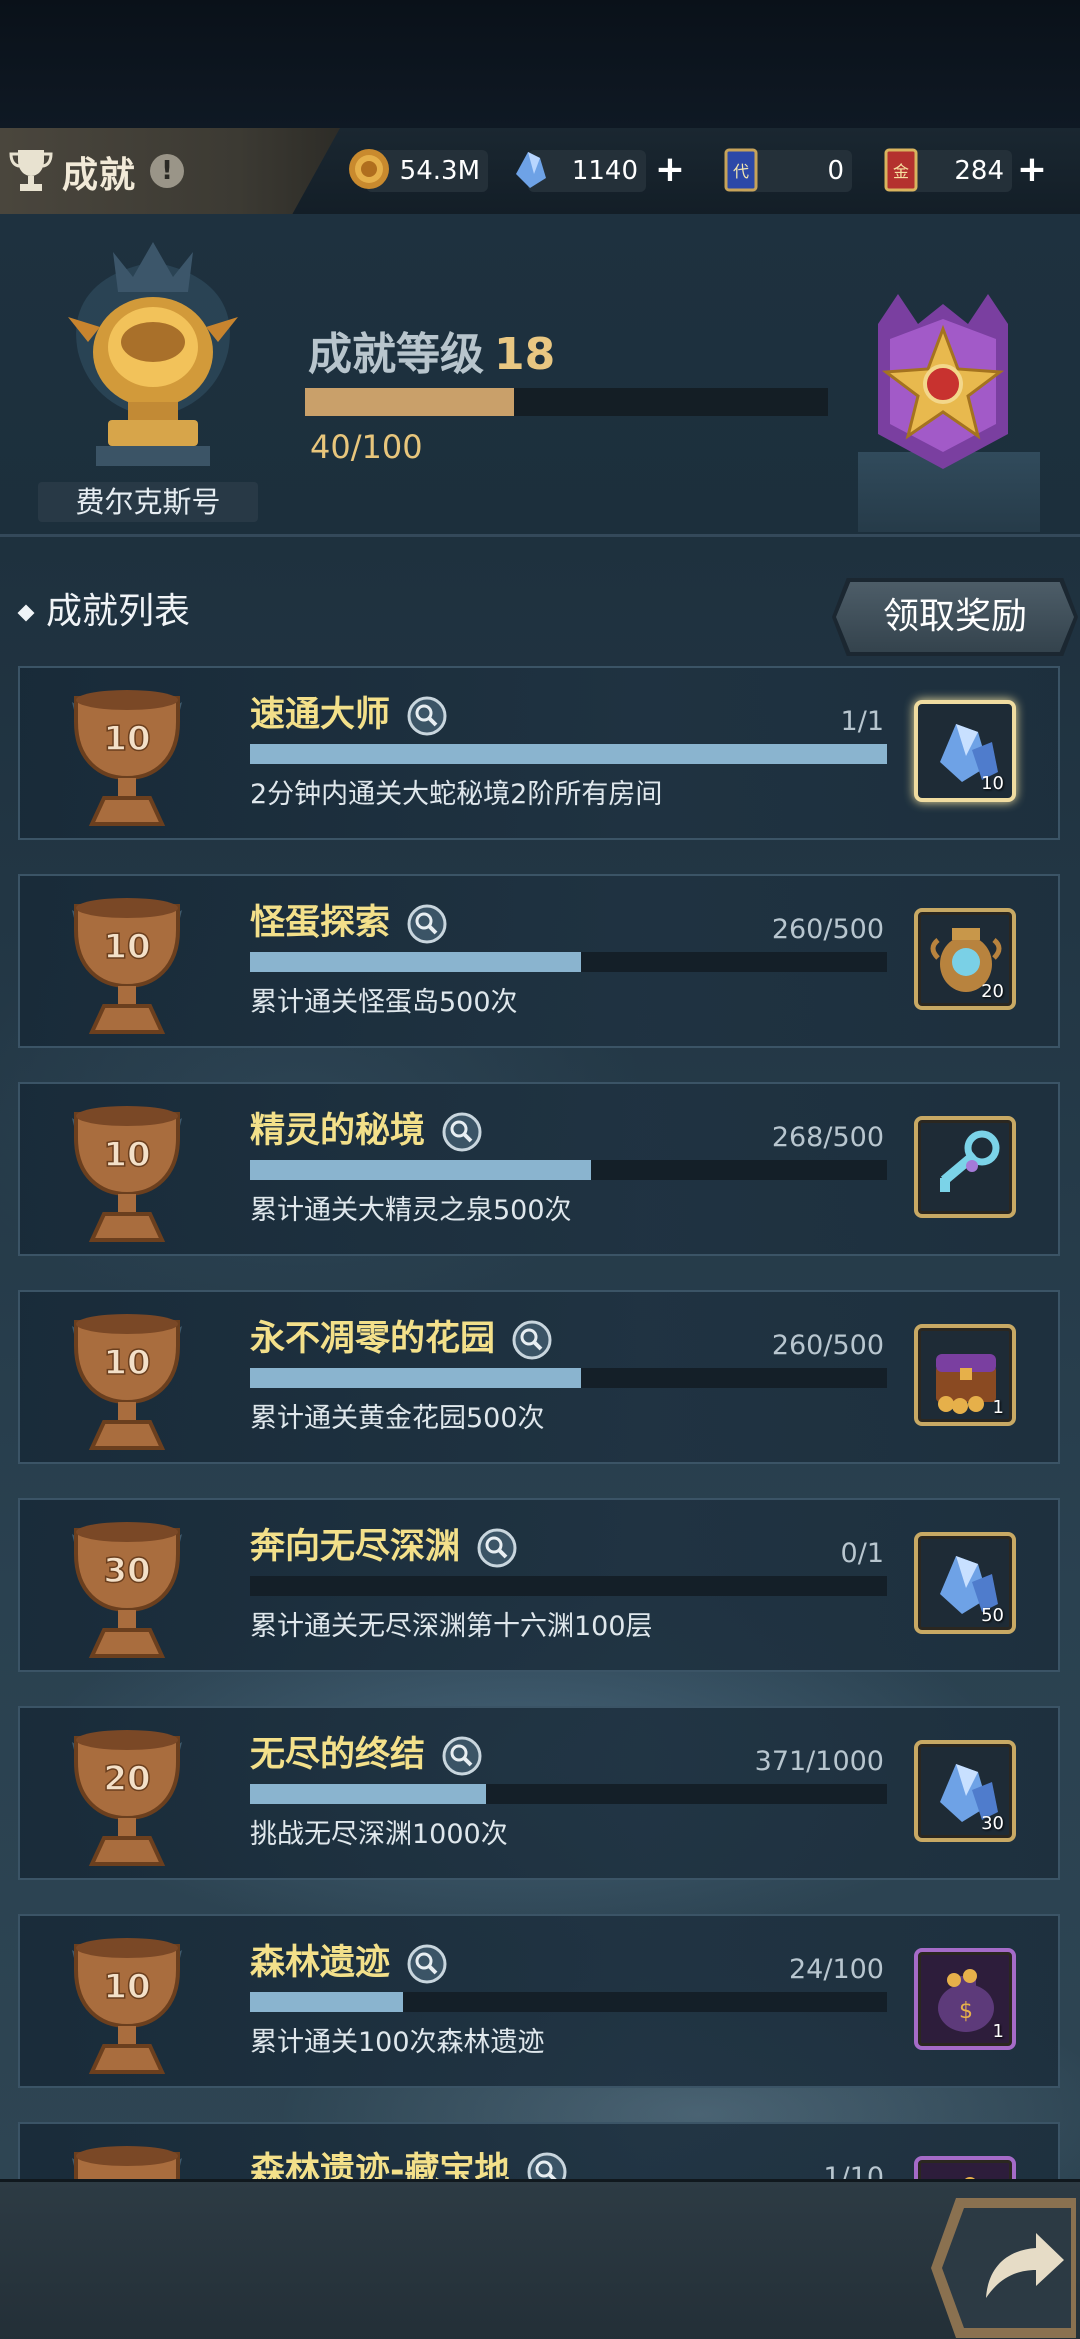 This screenshot has height=2339, width=1080. Describe the element at coordinates (965, 1999) in the screenshot. I see `reward-item: $ 1` at that location.